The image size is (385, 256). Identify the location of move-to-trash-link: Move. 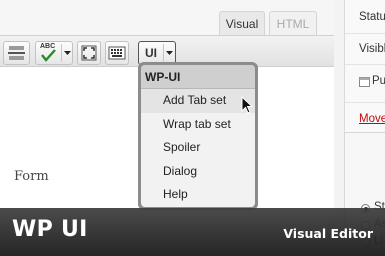
(372, 119).